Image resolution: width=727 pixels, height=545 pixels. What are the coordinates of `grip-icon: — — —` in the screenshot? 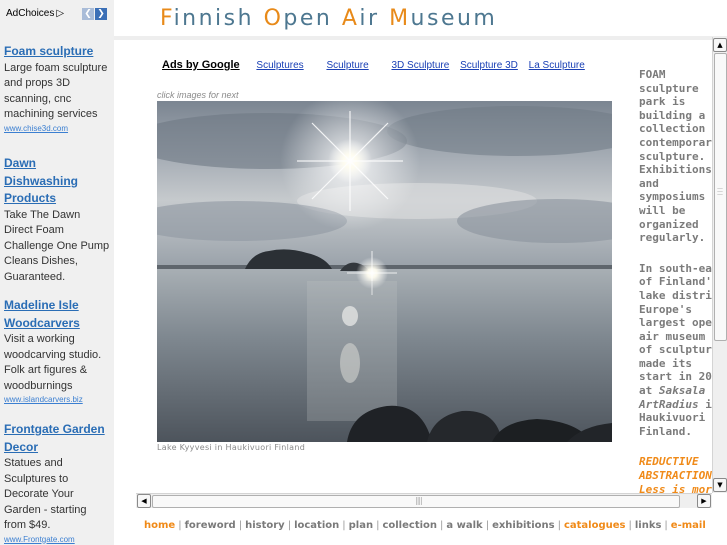 It's located at (720, 191).